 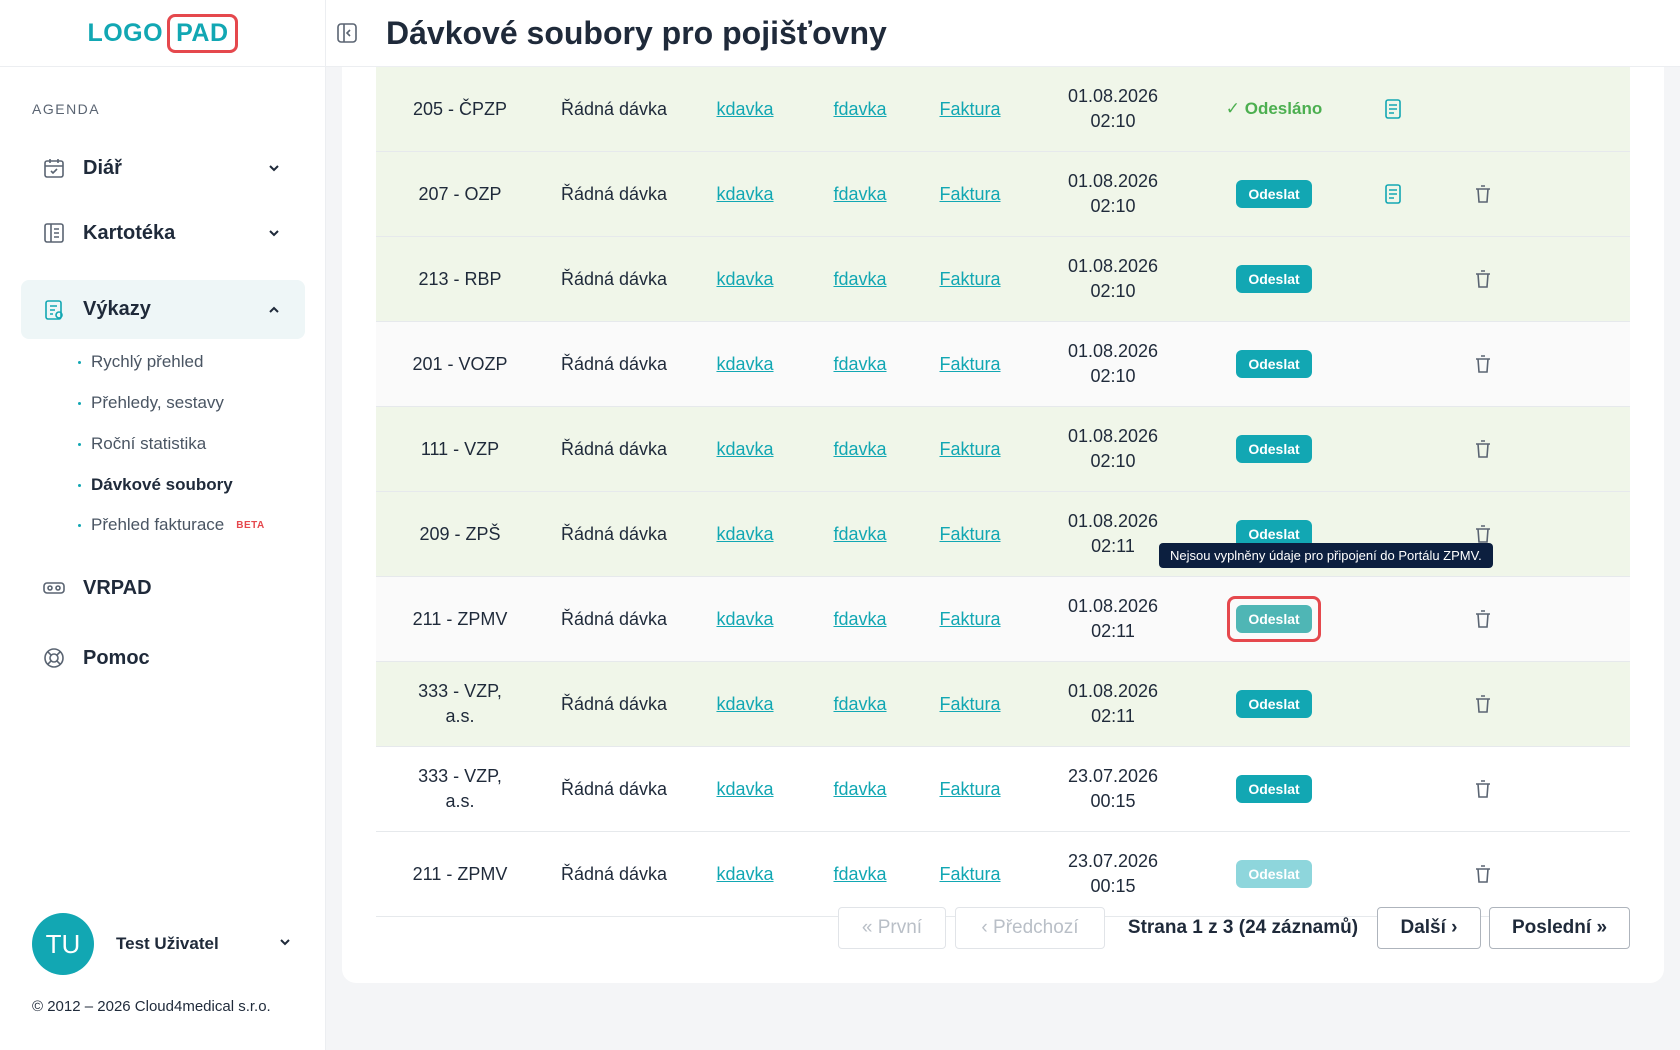 What do you see at coordinates (274, 310) in the screenshot?
I see `chevron-up-icon` at bounding box center [274, 310].